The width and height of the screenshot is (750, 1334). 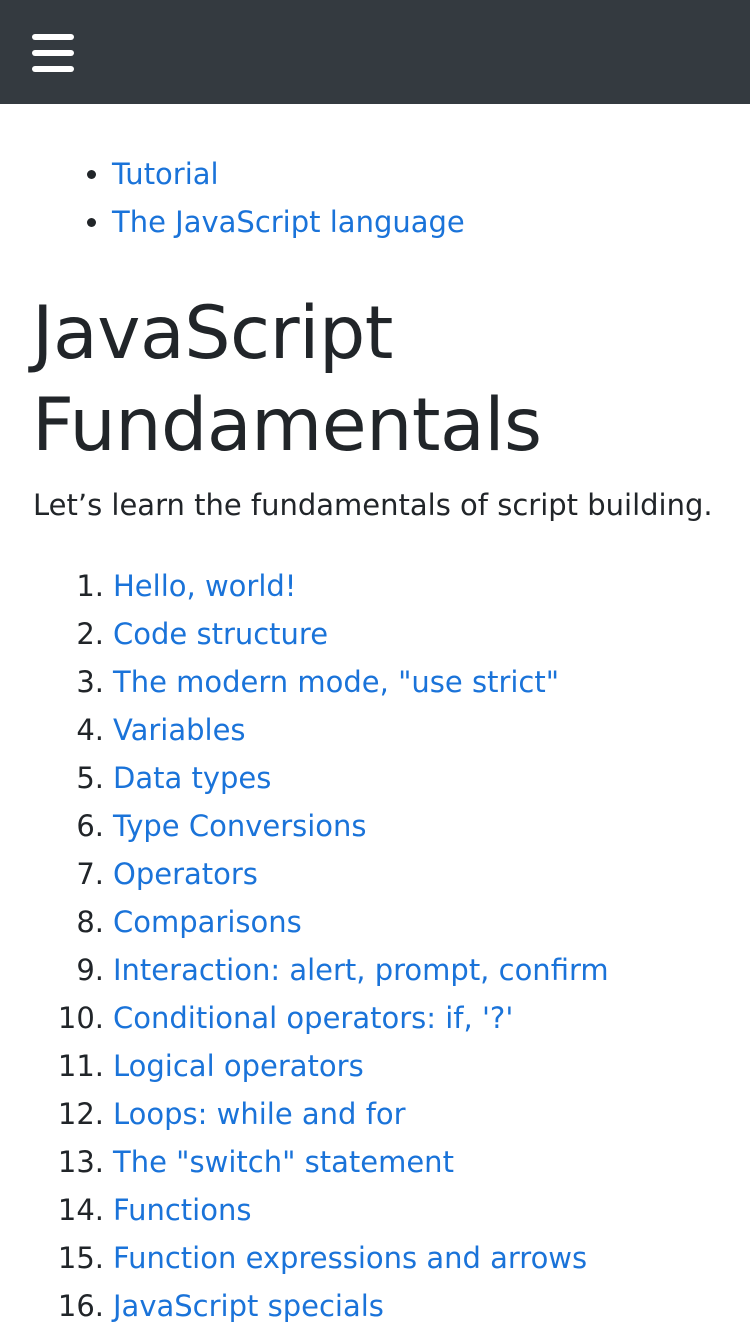 What do you see at coordinates (361, 970) in the screenshot?
I see `chapter-link: Interaction: alert, prompt, confirm` at bounding box center [361, 970].